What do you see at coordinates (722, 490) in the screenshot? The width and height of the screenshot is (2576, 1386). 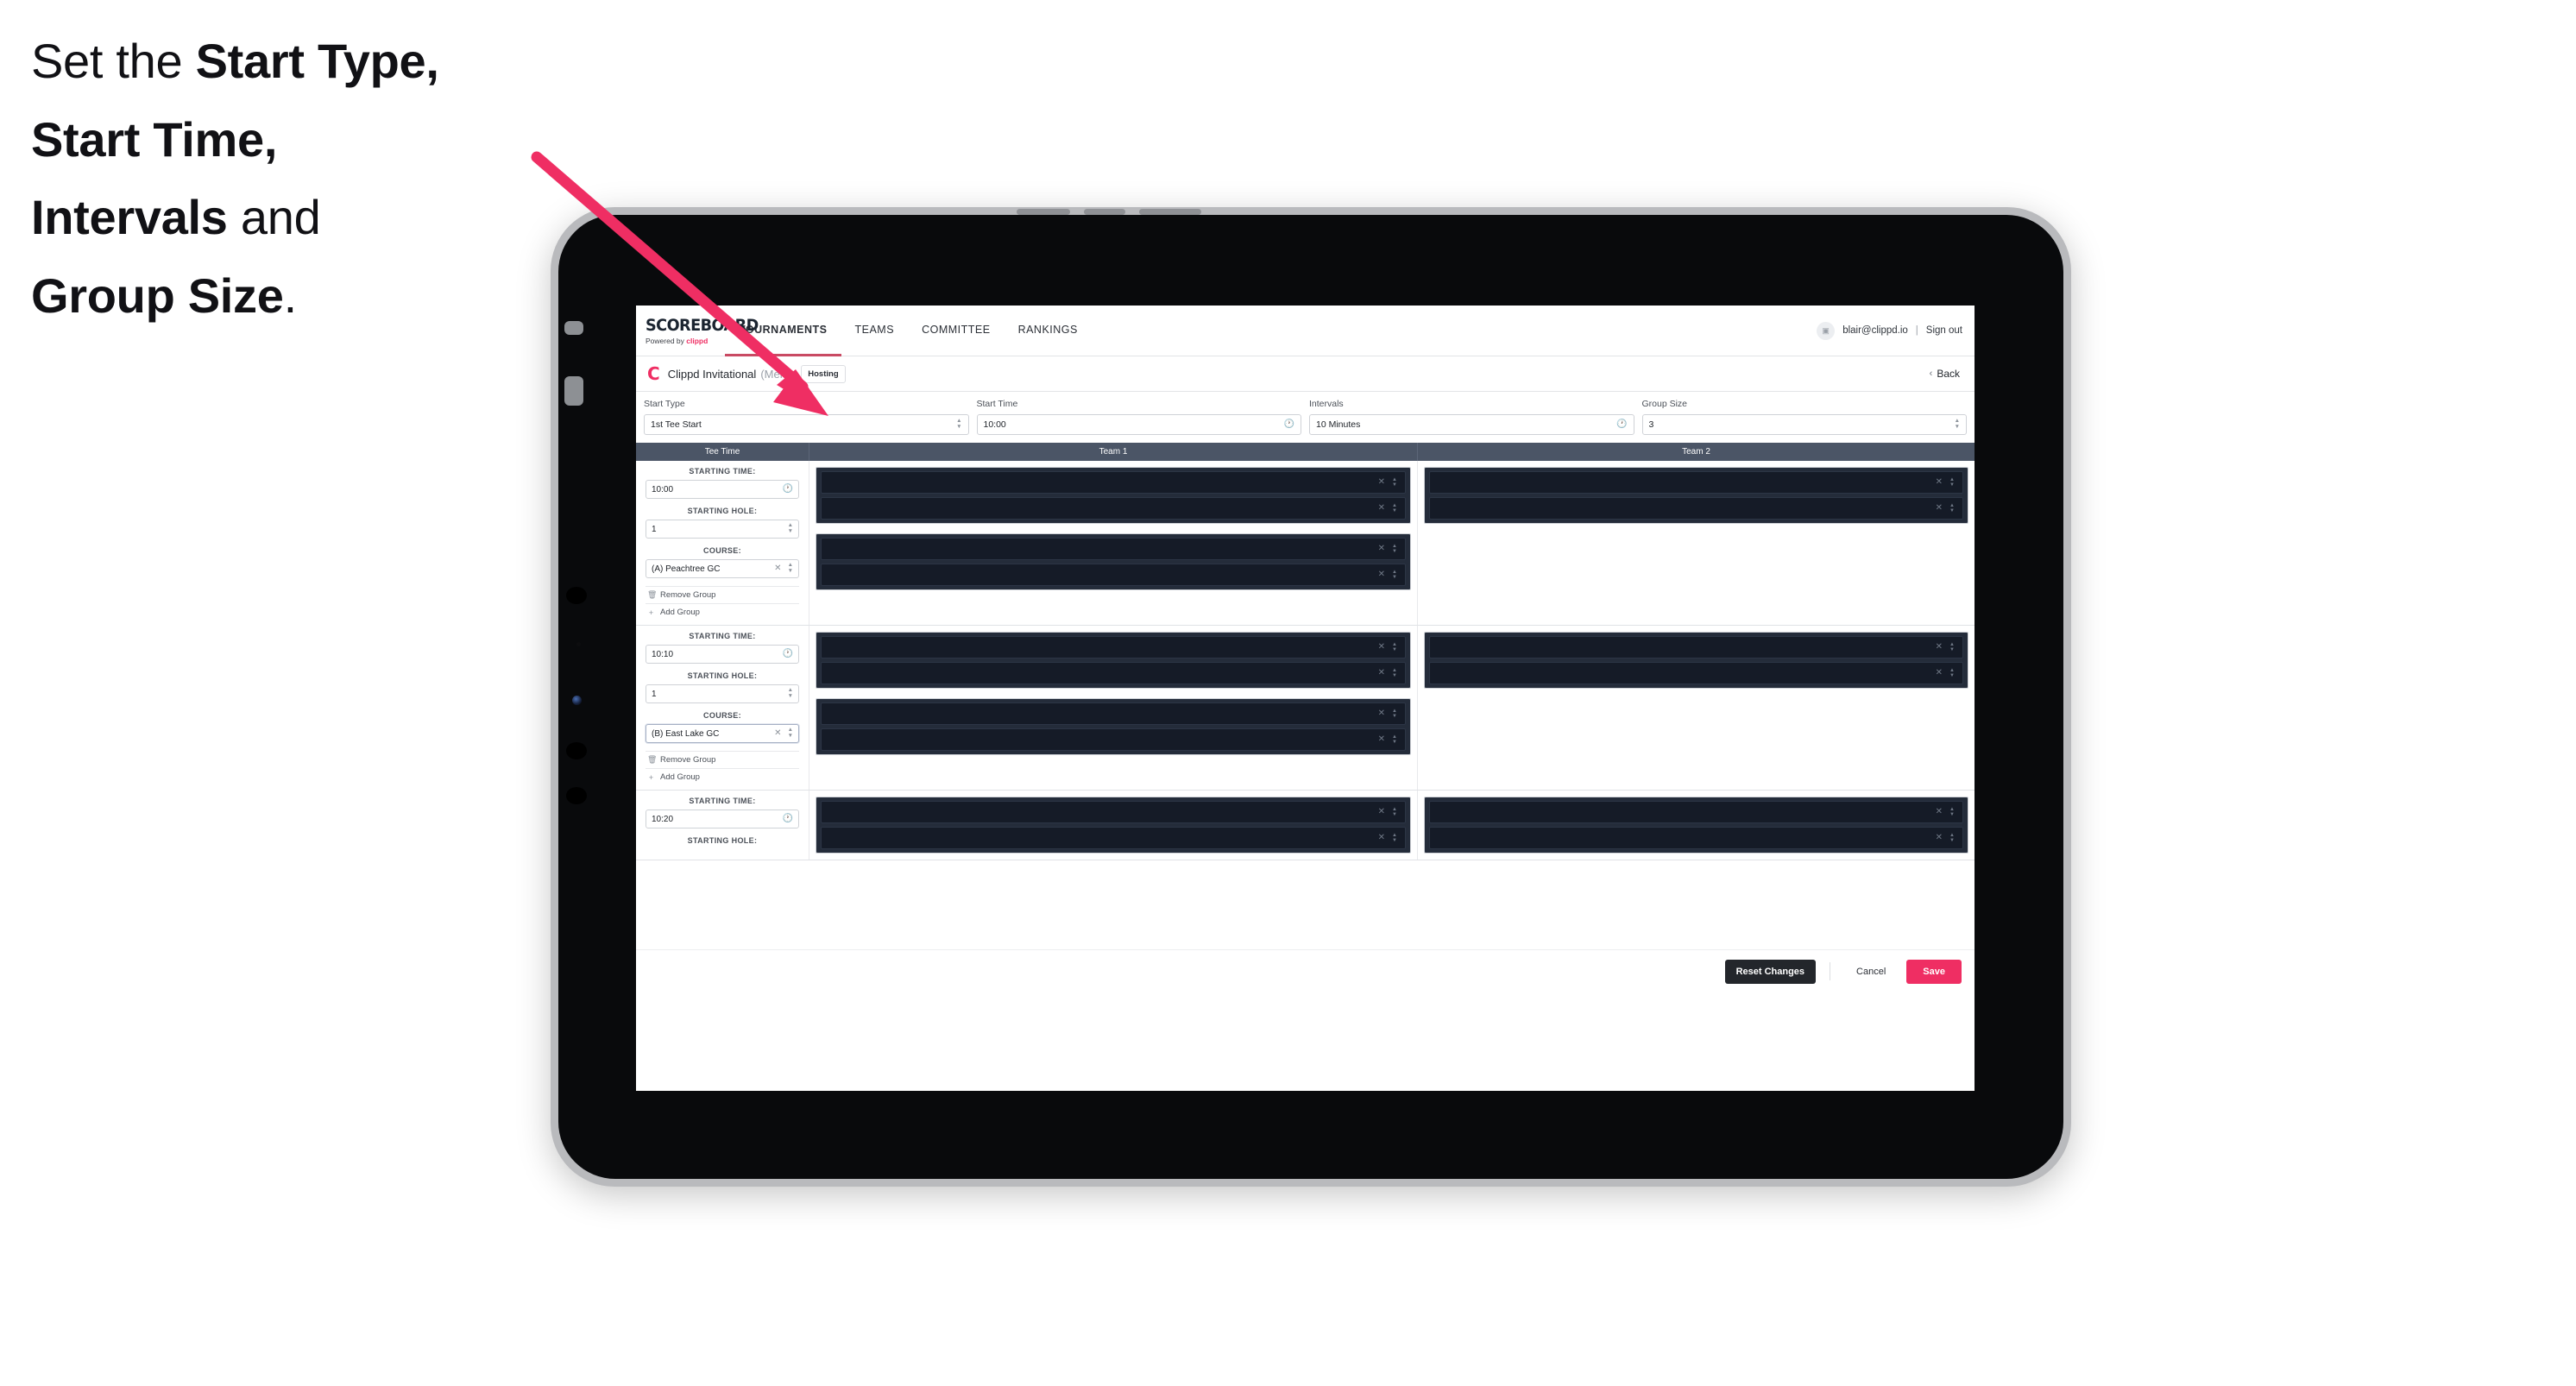 I see `starting-time-input: 10:00 🕐` at bounding box center [722, 490].